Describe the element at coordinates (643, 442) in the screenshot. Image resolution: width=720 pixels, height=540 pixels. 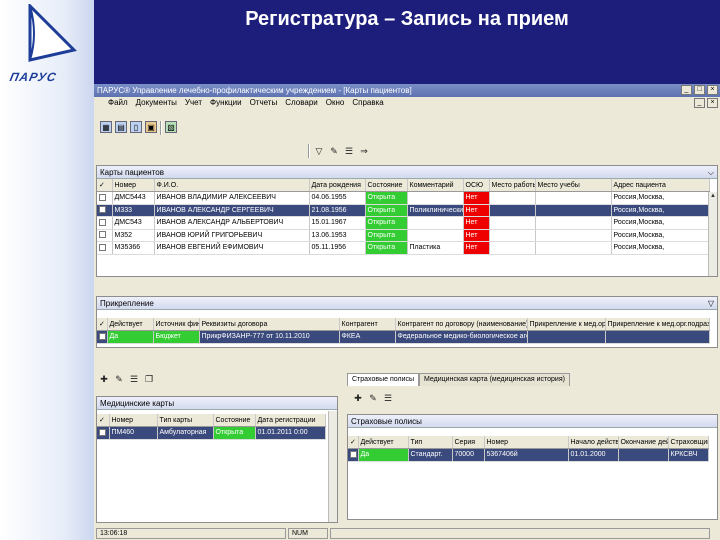
I see `col-end: Окончание действия` at that location.